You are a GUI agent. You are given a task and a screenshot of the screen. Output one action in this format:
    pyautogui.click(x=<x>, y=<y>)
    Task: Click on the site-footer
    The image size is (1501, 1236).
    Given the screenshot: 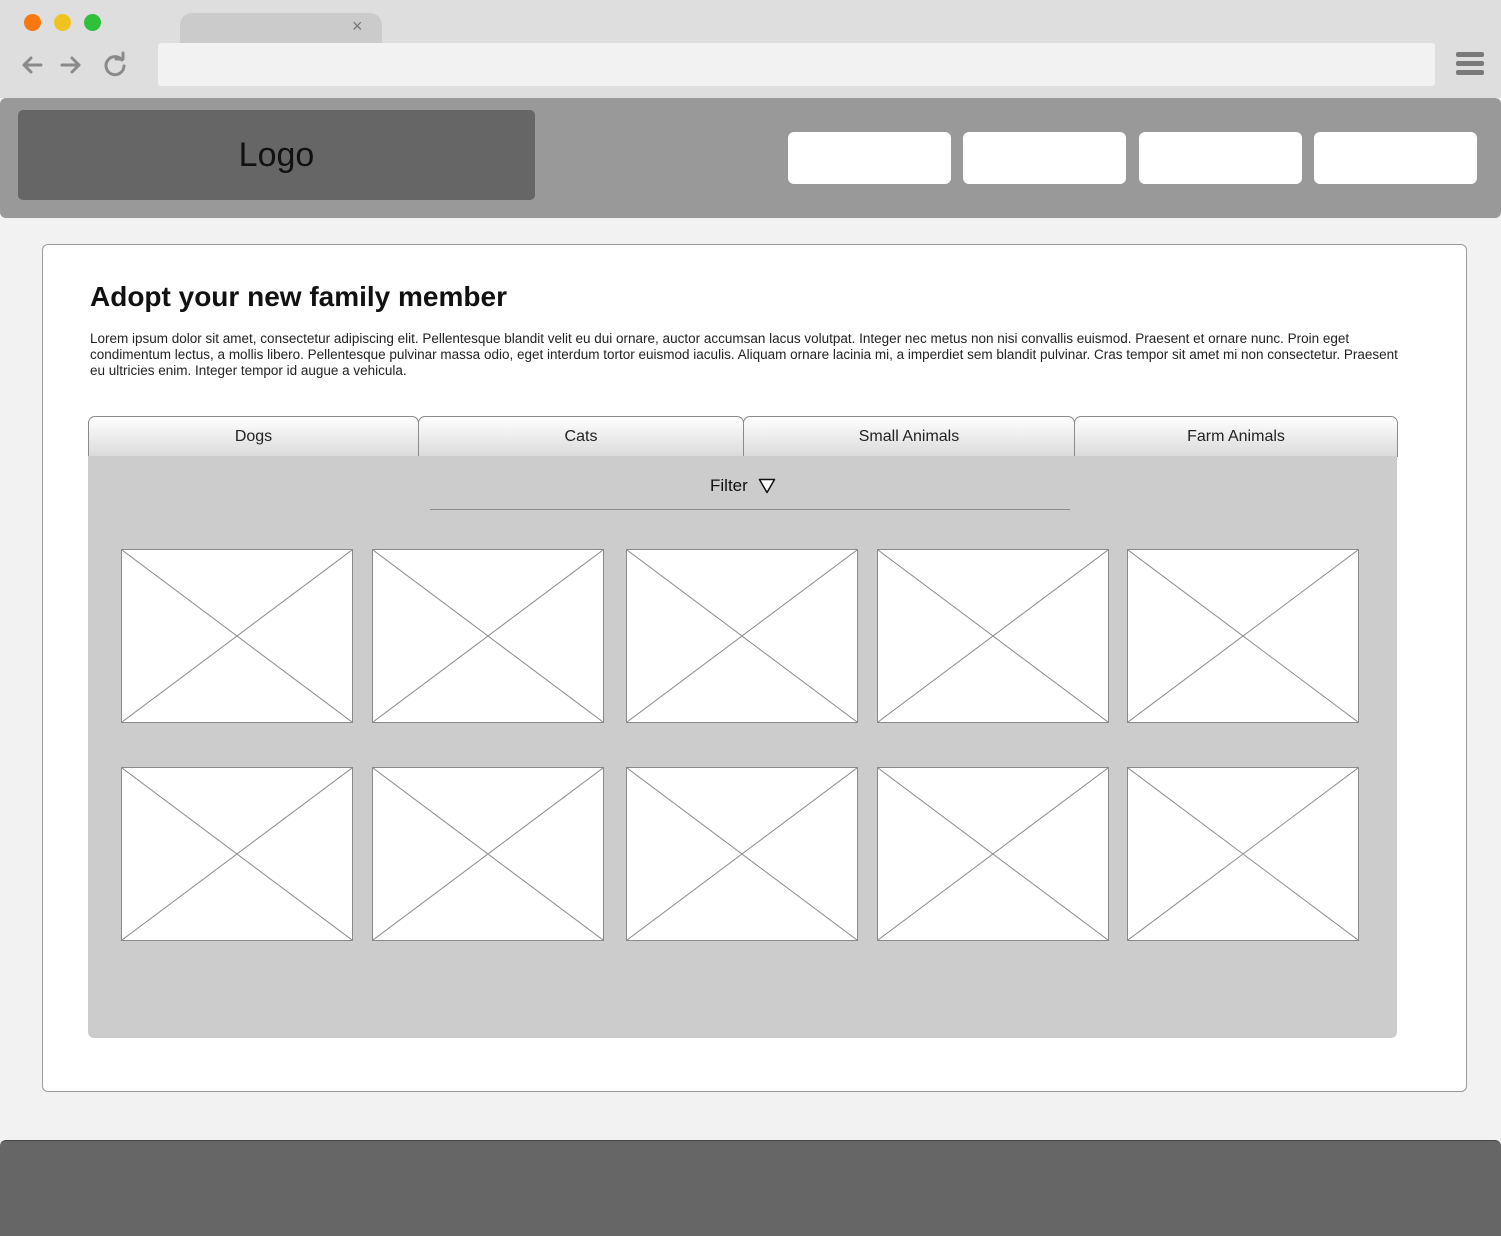 What is the action you would take?
    pyautogui.click(x=750, y=1188)
    